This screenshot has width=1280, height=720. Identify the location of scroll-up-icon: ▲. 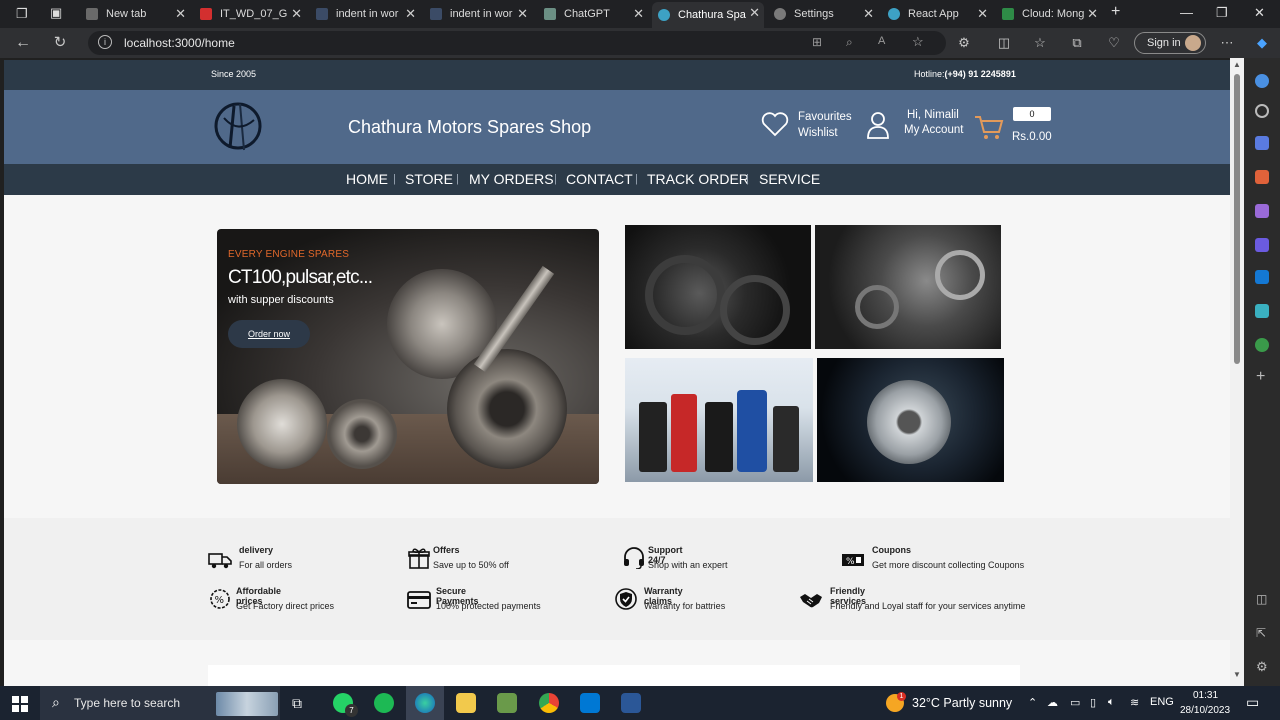
(1237, 64).